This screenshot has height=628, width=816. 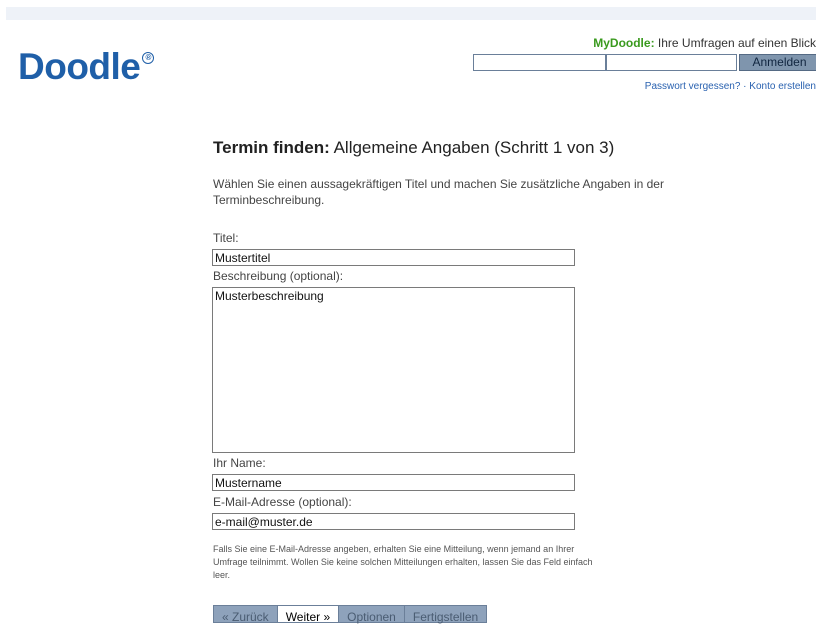 What do you see at coordinates (393, 482) in the screenshot?
I see `name-input` at bounding box center [393, 482].